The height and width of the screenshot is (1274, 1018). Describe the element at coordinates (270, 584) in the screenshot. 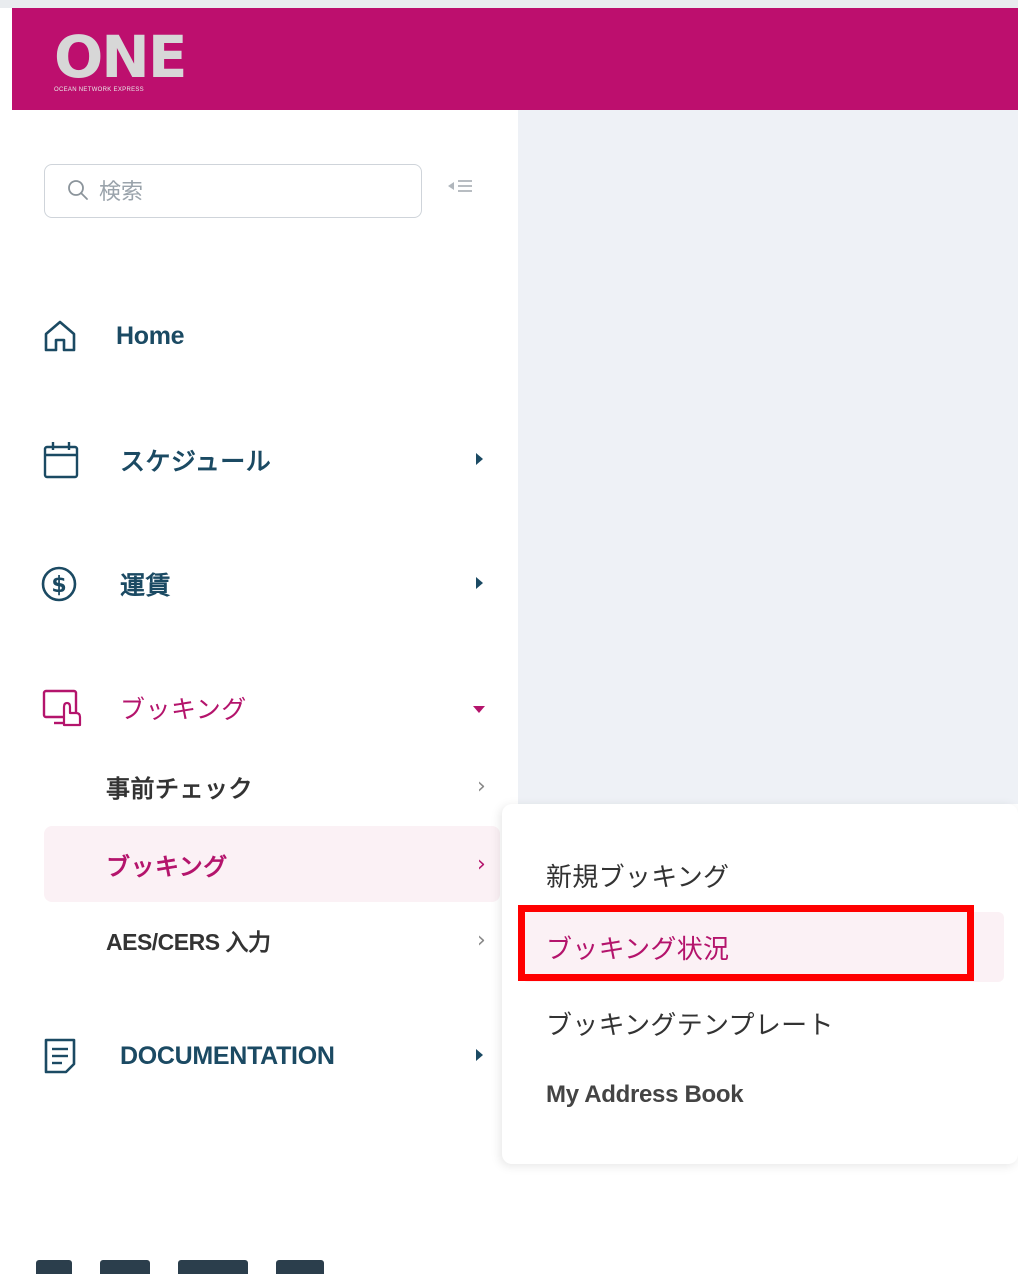

I see `nav-item-fare: $ 運賃` at that location.